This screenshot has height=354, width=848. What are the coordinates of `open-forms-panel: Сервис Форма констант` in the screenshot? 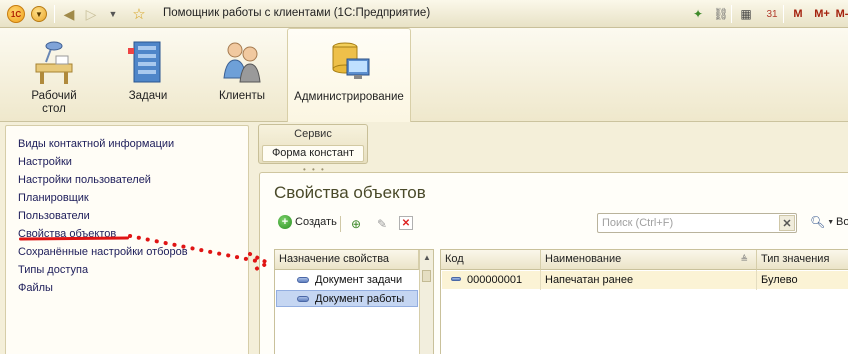 It's located at (313, 144).